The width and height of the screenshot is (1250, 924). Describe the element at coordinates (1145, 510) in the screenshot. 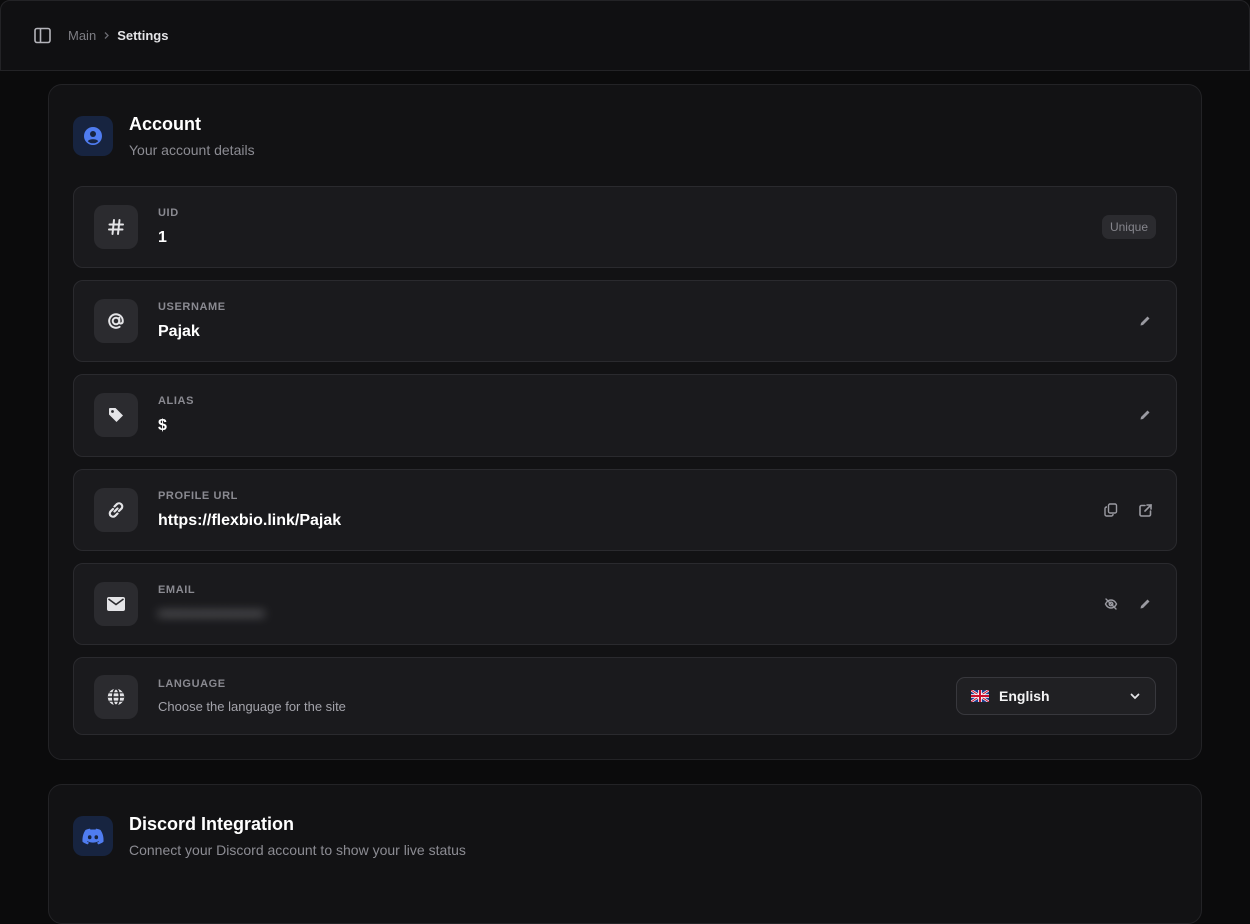

I see `external-link-icon` at that location.